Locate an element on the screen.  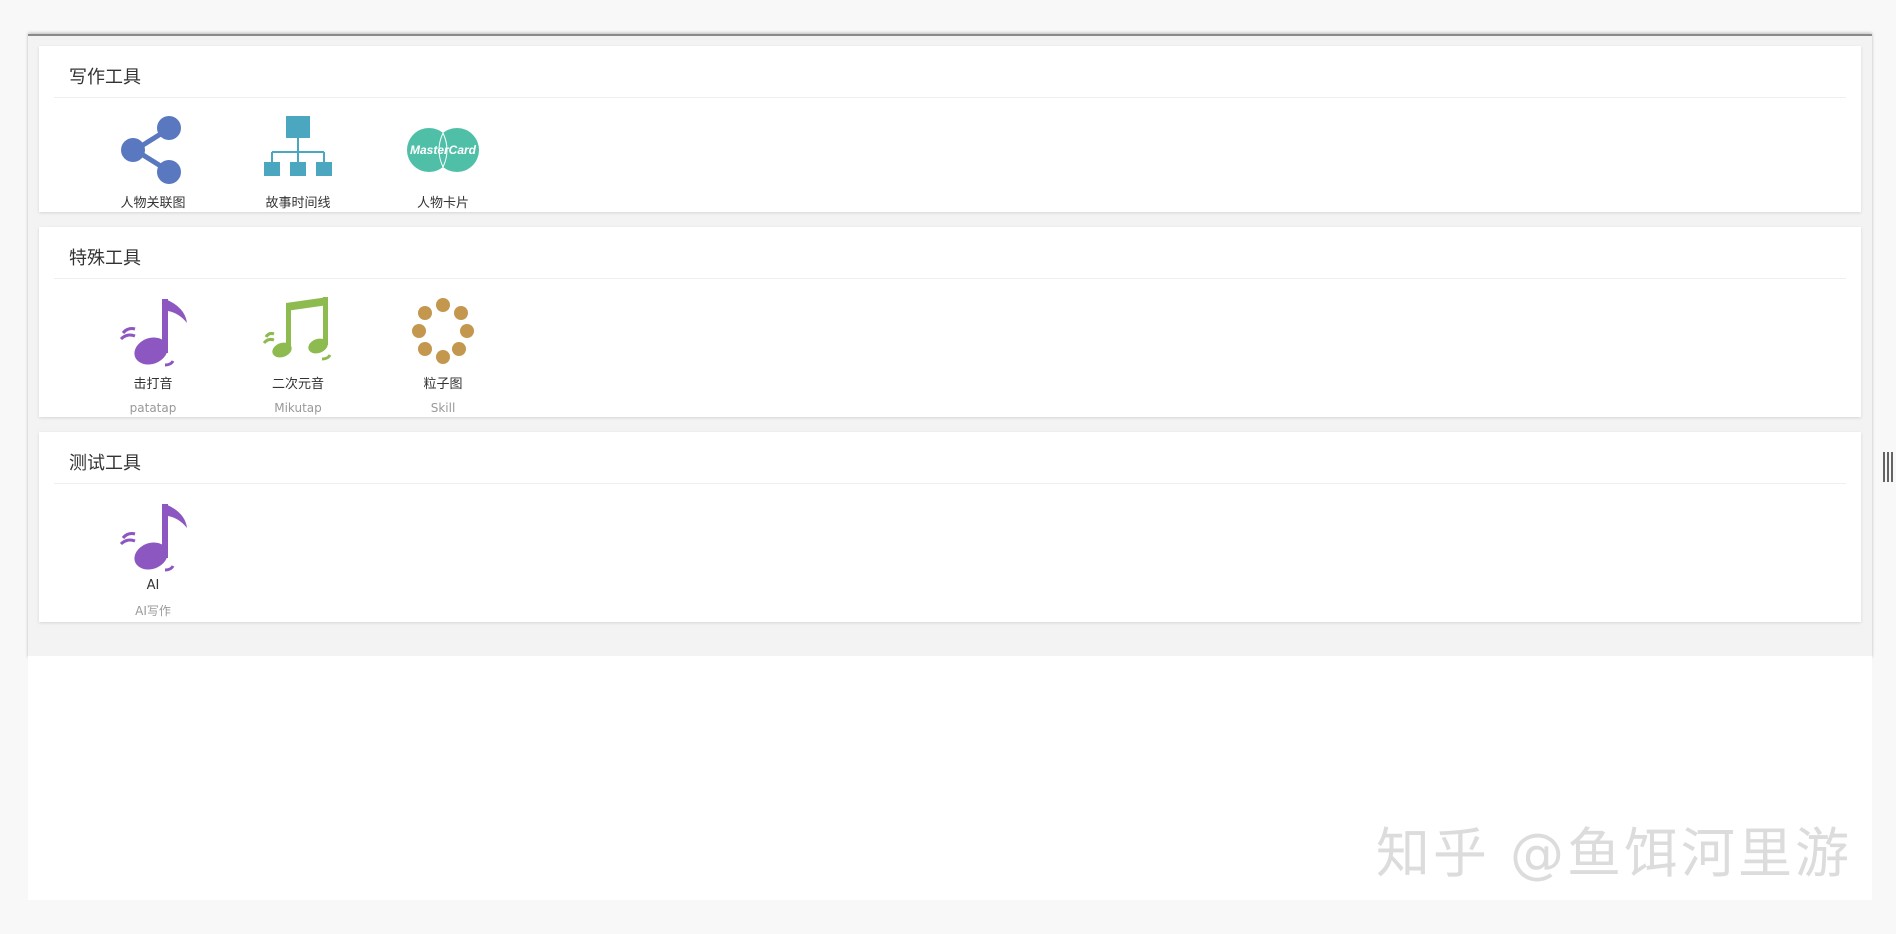
tool-label: 故事时间线 is located at coordinates (298, 203).